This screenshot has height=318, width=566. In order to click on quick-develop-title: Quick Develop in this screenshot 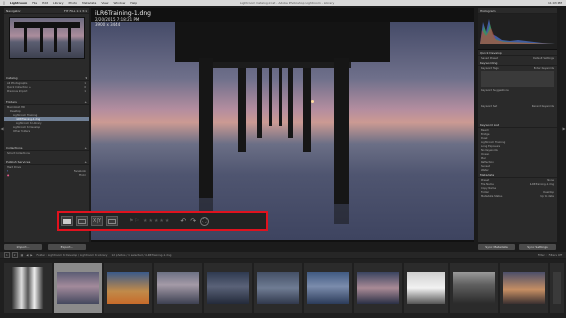, I will do `click(491, 52)`.